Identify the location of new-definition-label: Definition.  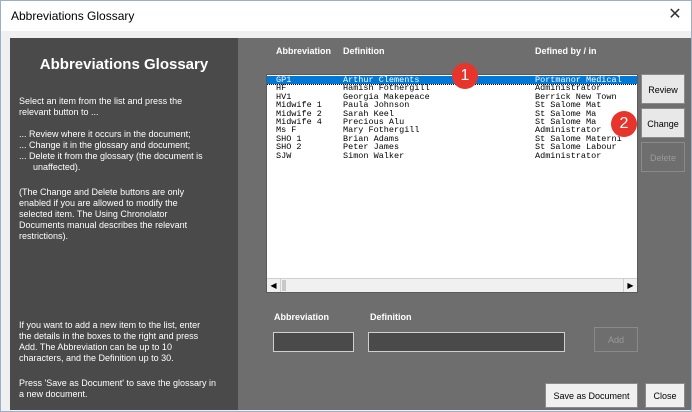
(391, 317).